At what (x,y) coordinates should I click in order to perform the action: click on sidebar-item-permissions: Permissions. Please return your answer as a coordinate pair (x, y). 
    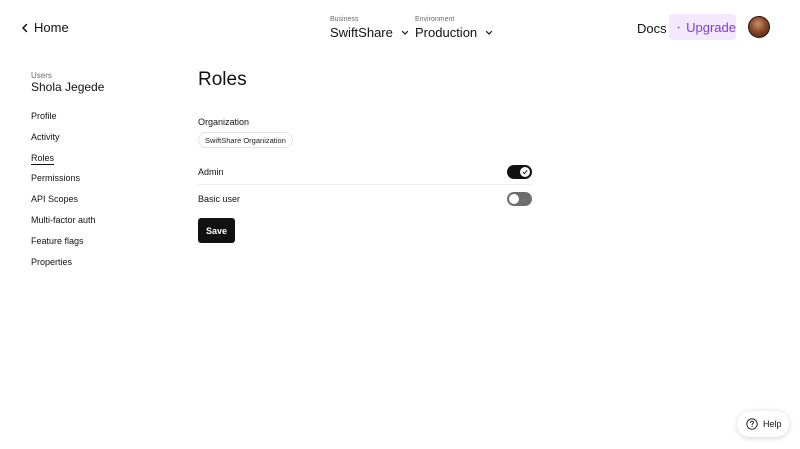
    Looking at the image, I should click on (63, 183).